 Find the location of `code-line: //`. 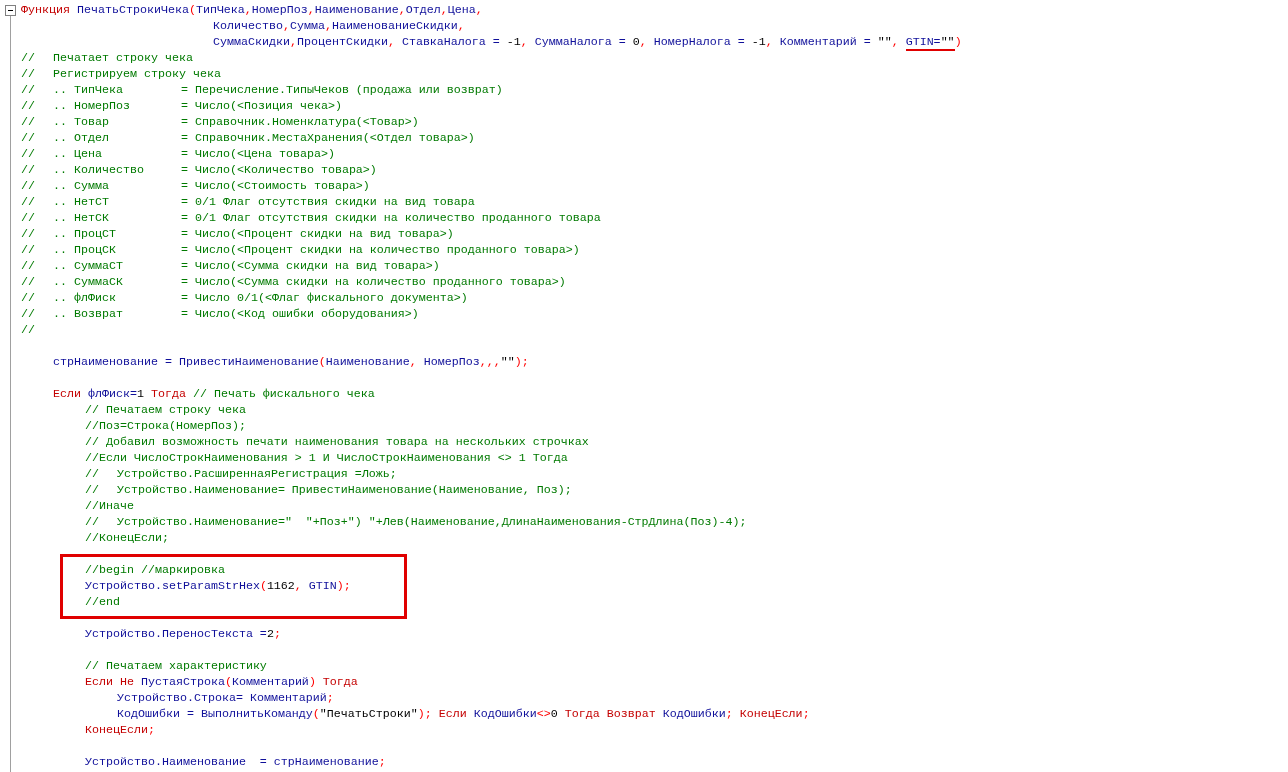

code-line: // is located at coordinates (28, 330).